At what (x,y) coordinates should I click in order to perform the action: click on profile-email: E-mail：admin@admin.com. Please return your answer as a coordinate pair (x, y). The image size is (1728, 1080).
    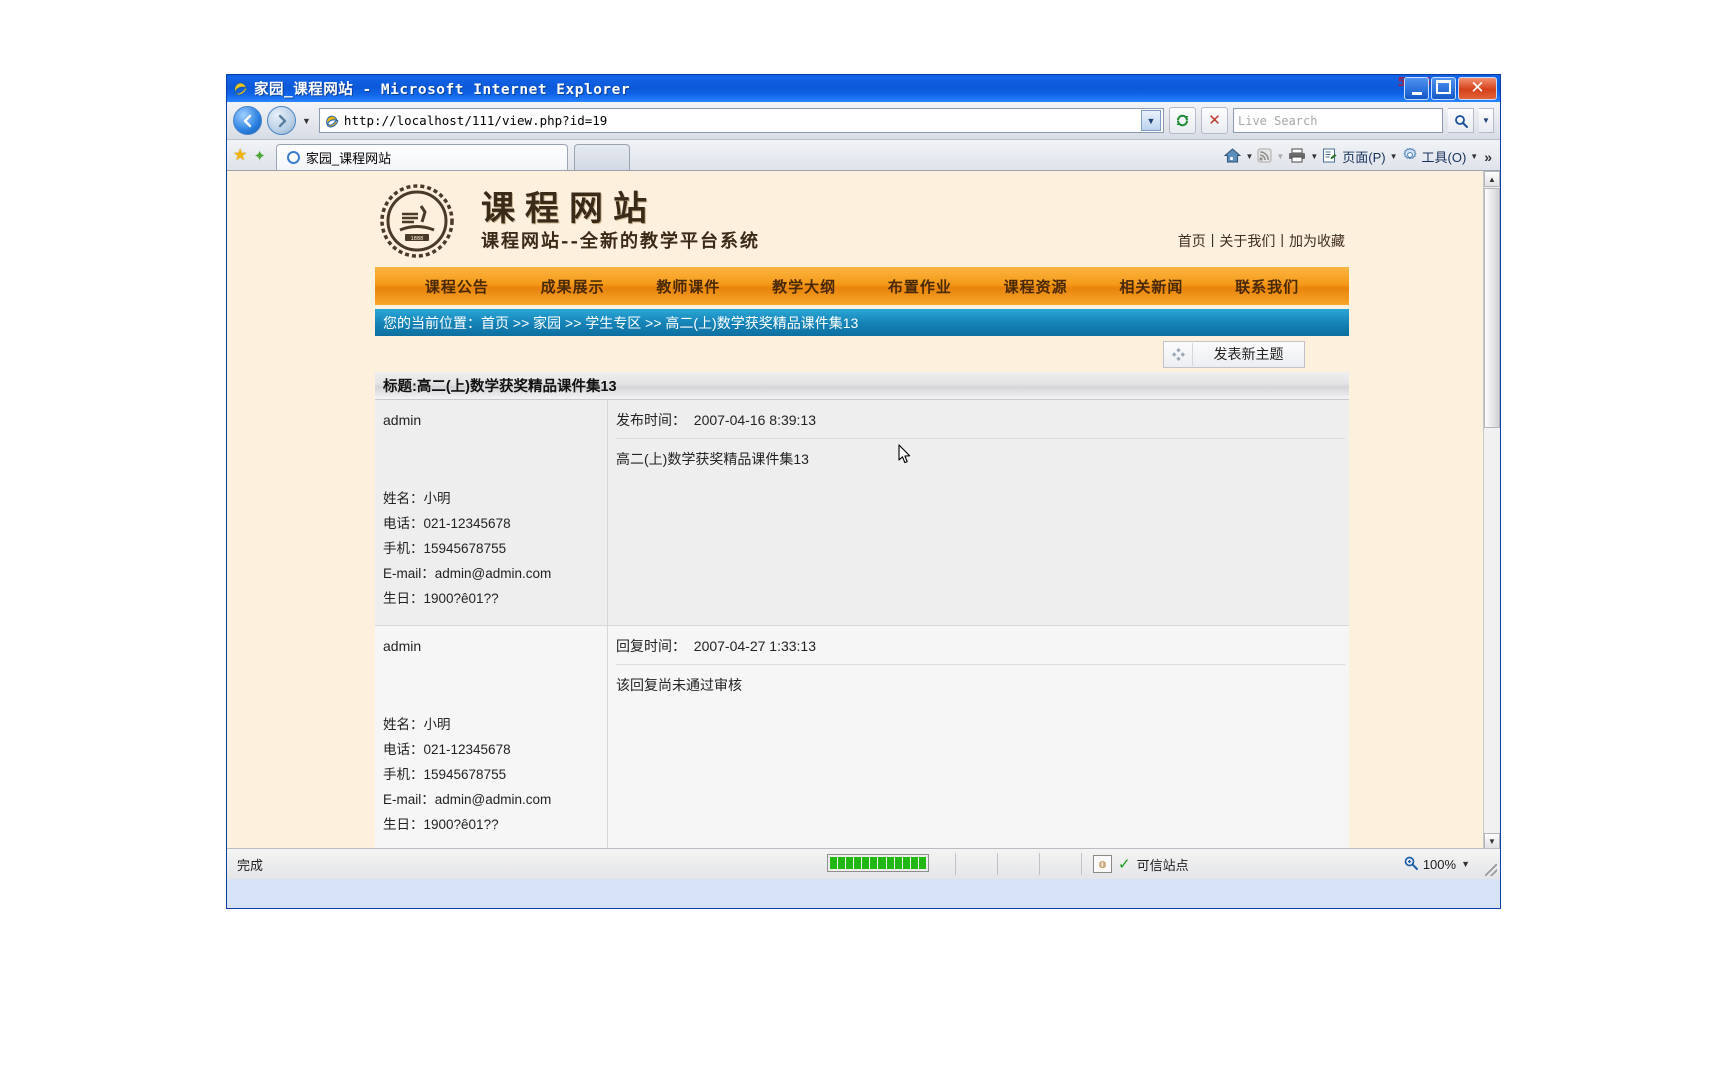
    Looking at the image, I should click on (467, 573).